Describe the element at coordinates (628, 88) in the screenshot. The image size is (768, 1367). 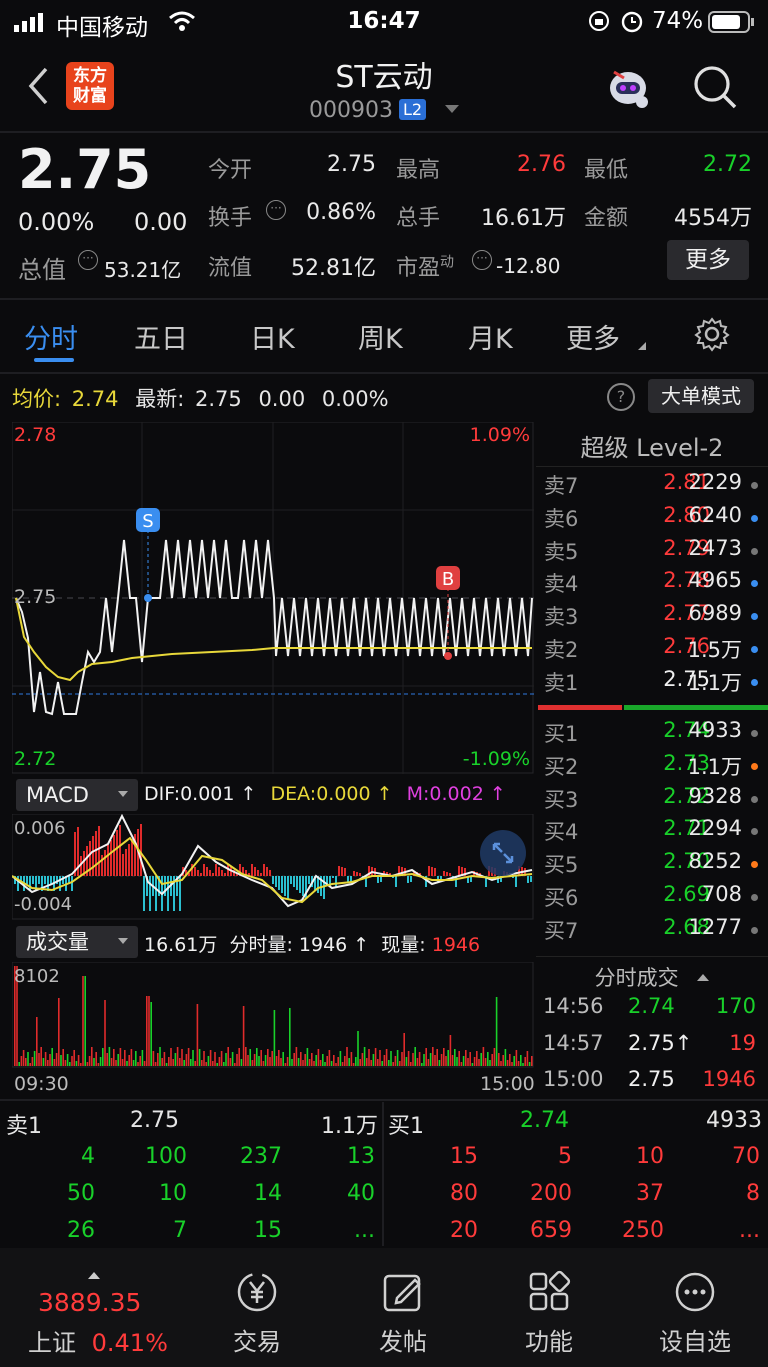
I see `robot-assistant-icon` at that location.